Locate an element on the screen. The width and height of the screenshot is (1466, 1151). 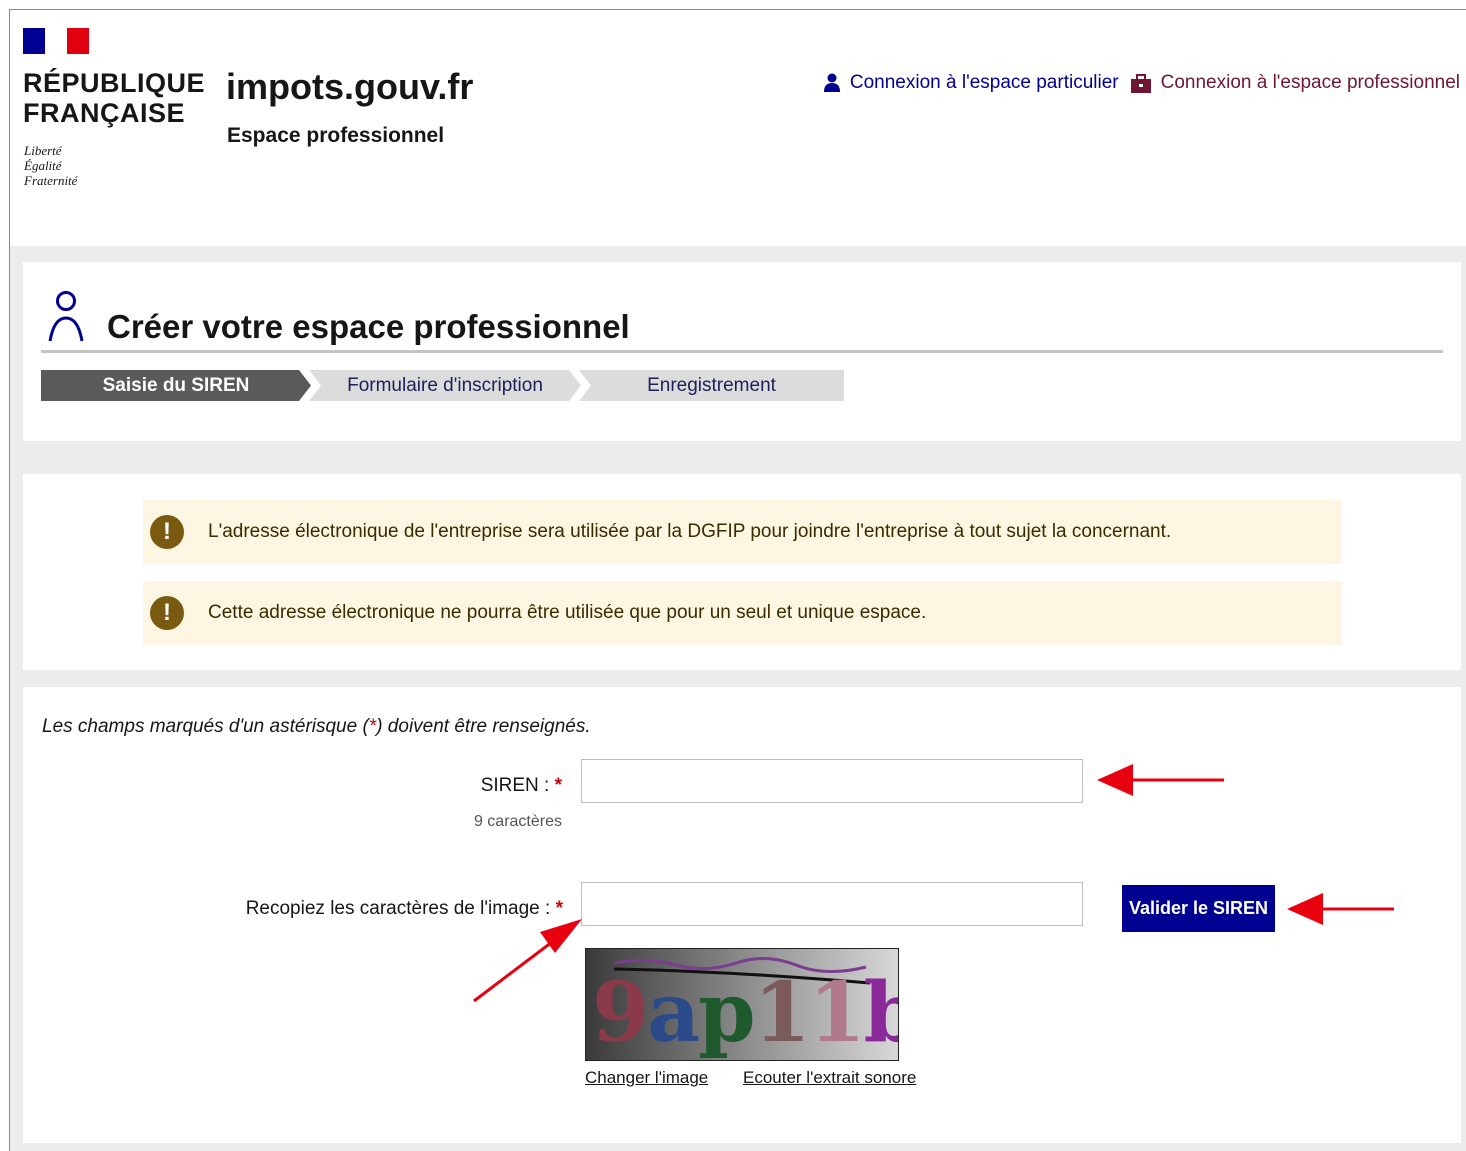
arrow-to-button is located at coordinates (1340, 909).